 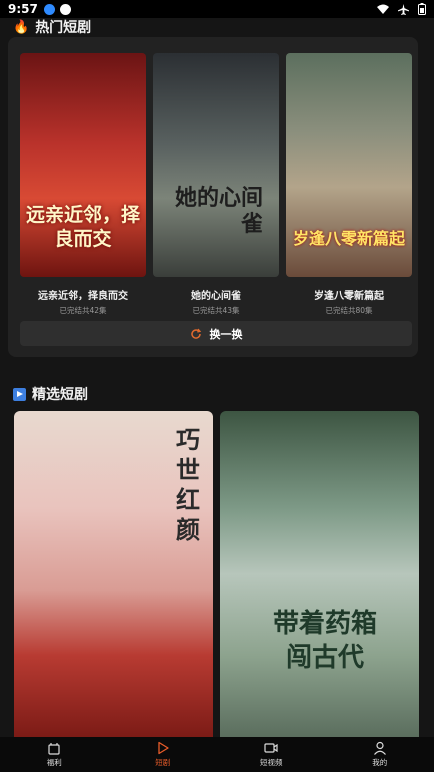 I want to click on drama-title: 远亲近邻，择良而交, so click(x=83, y=294).